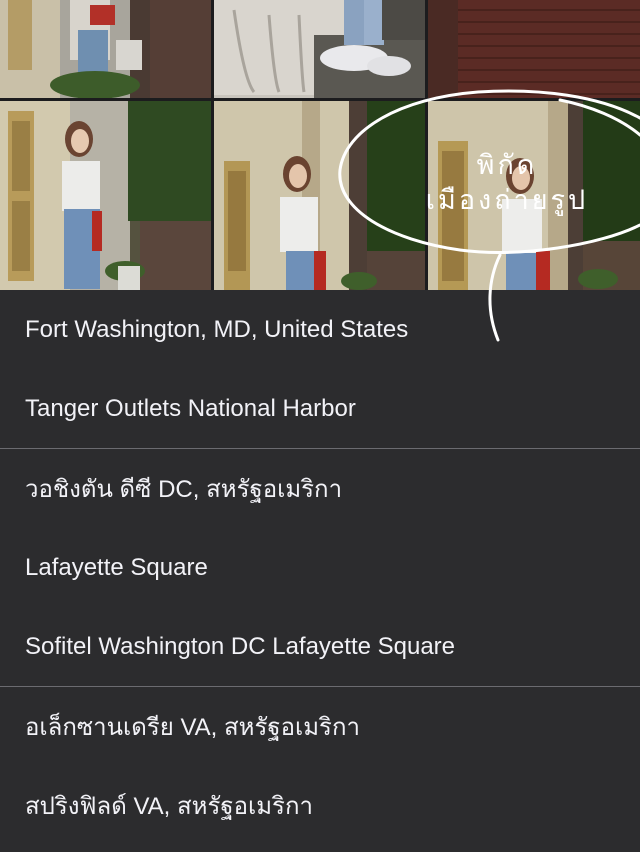 Image resolution: width=640 pixels, height=852 pixels. I want to click on location-item-washington-dc: วอชิงตัน ดีซี DC, สหรัฐอเมริกา, so click(320, 488).